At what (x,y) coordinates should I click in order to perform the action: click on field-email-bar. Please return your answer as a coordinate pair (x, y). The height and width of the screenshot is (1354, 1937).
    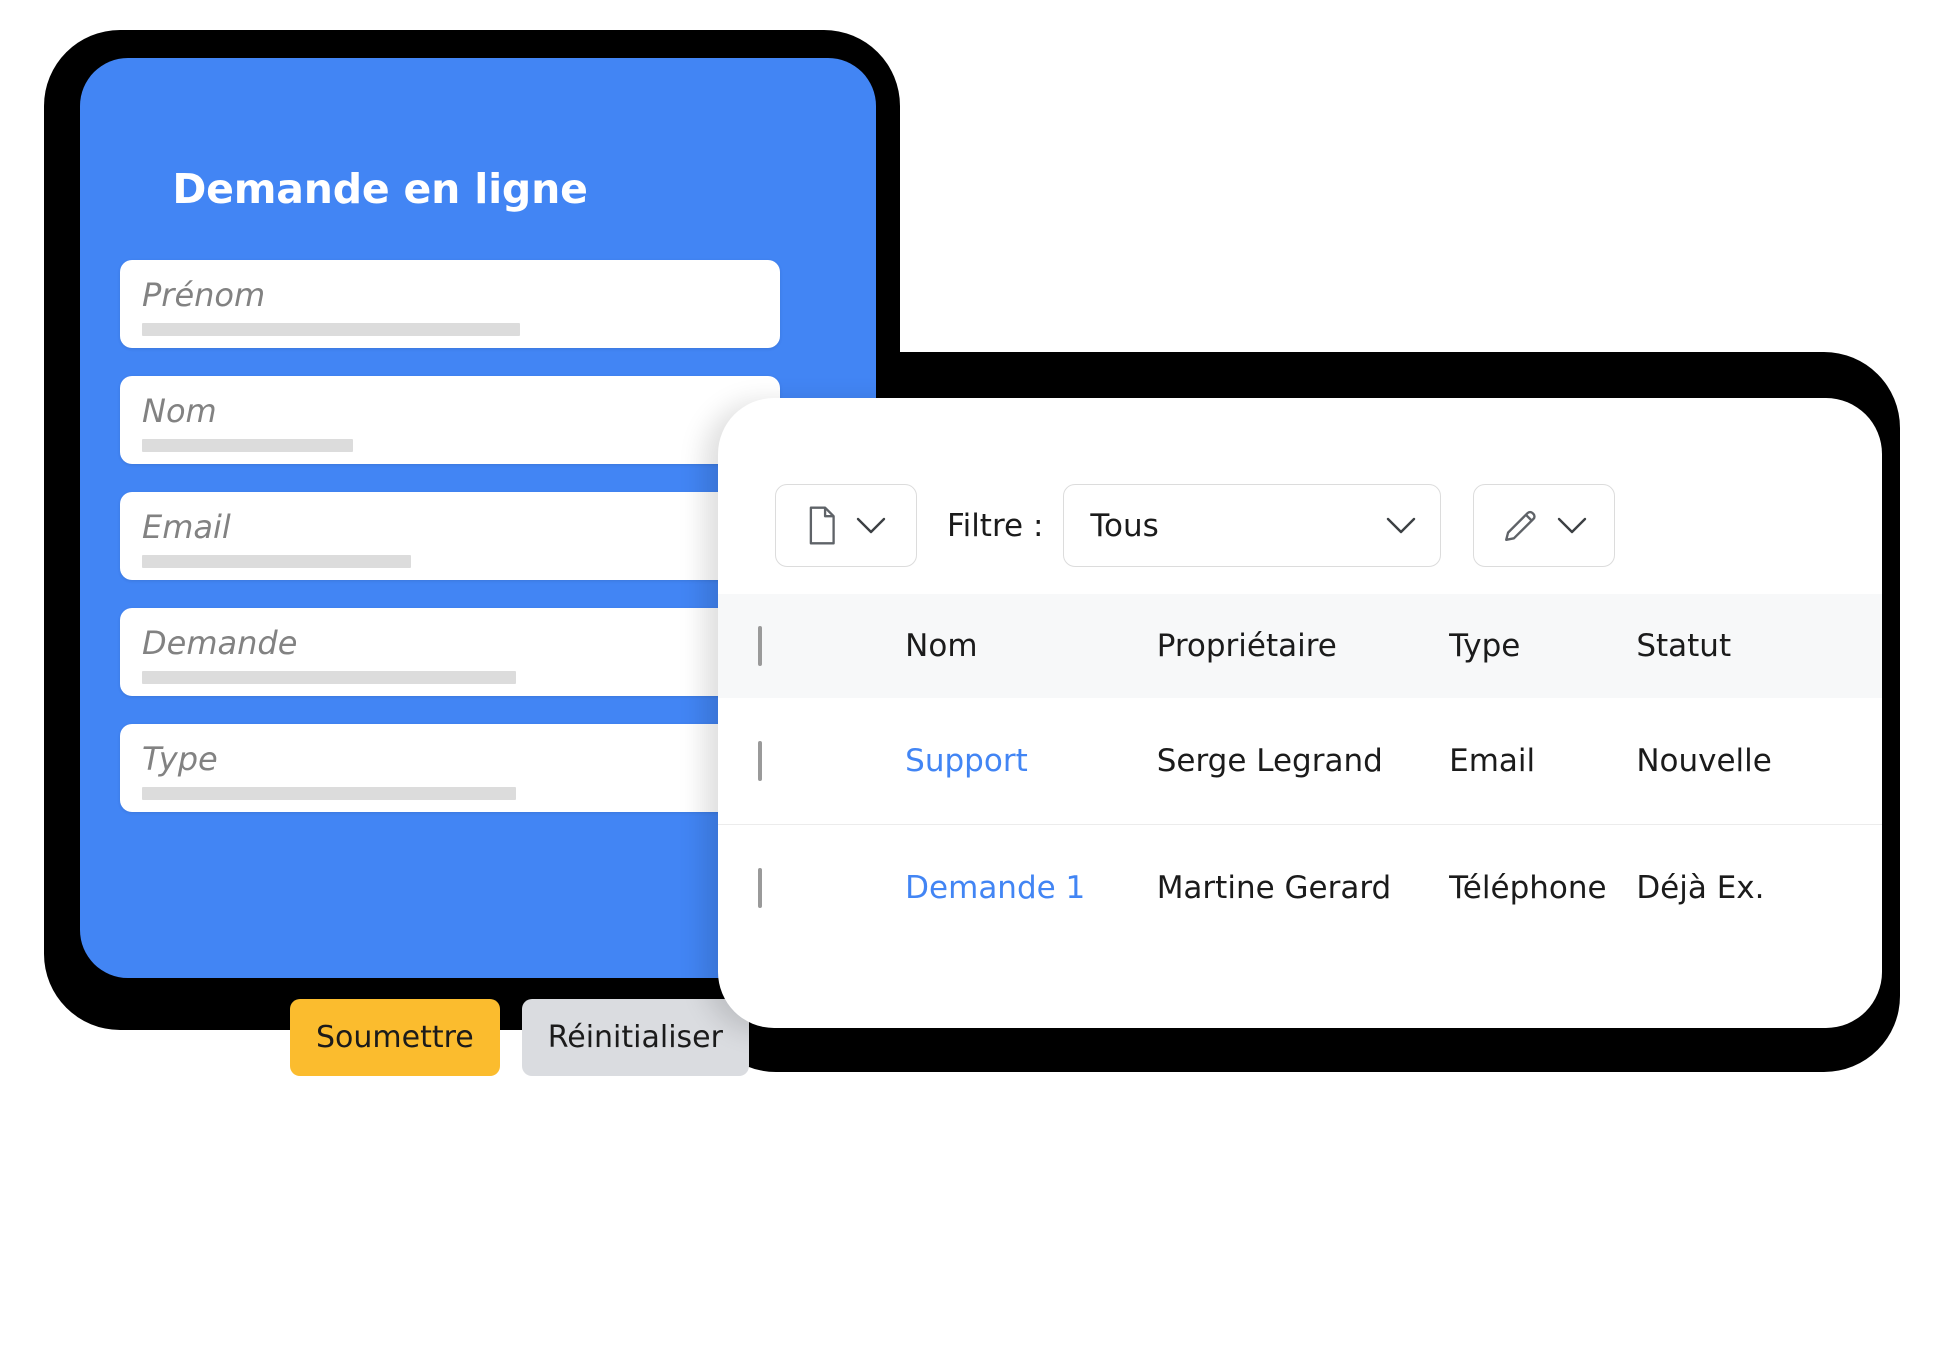
    Looking at the image, I should click on (276, 561).